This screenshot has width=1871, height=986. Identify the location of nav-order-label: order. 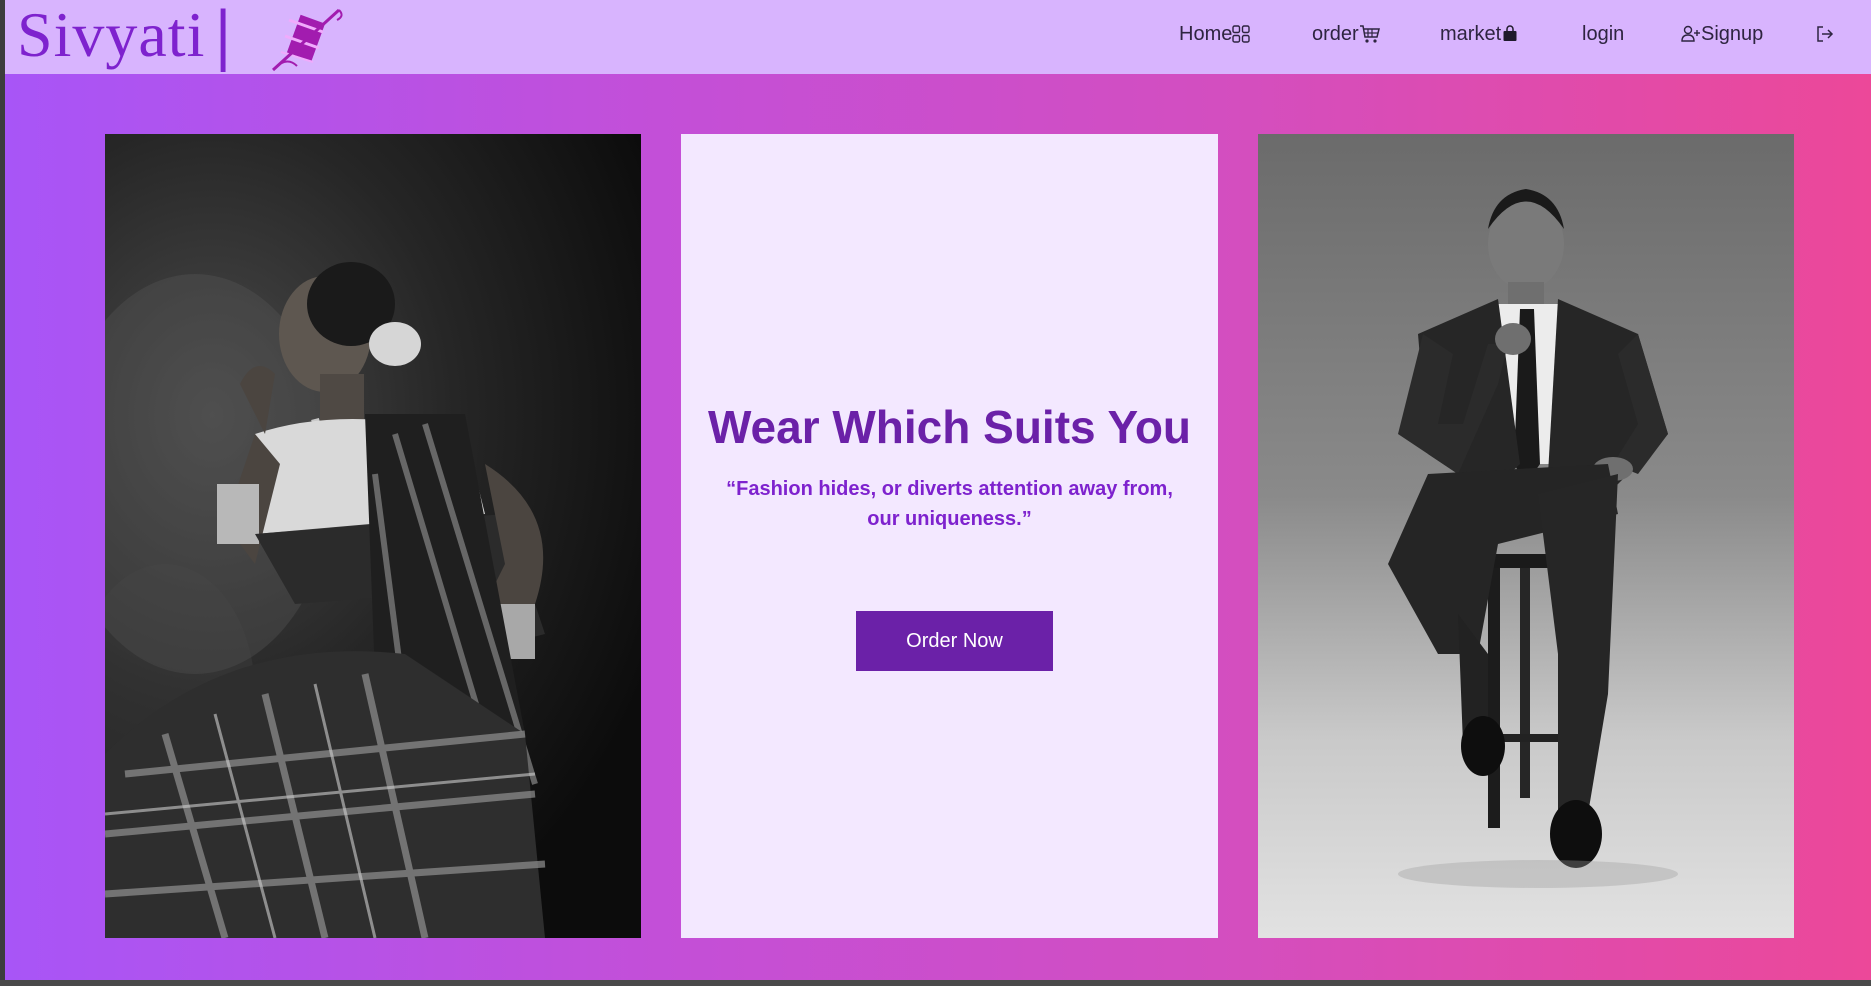
(1335, 33).